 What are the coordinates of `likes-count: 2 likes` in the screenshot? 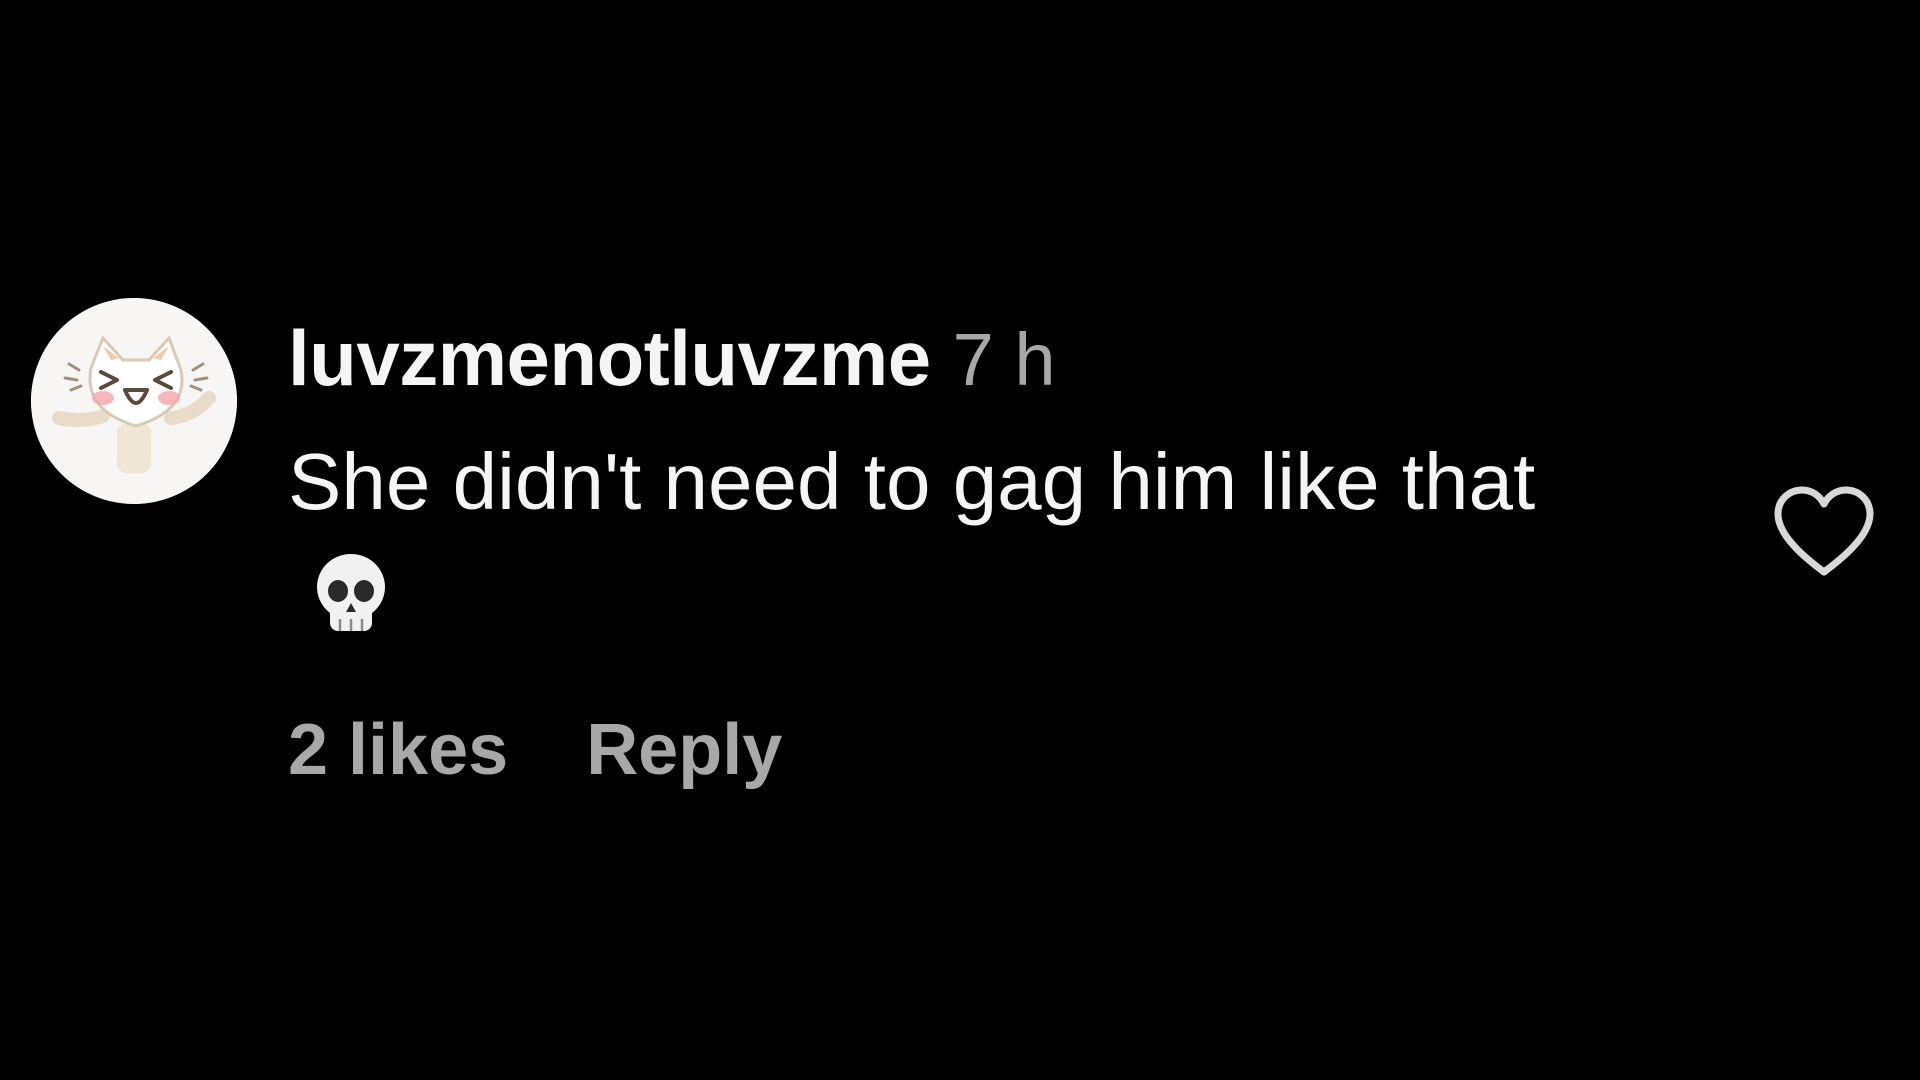 It's located at (398, 750).